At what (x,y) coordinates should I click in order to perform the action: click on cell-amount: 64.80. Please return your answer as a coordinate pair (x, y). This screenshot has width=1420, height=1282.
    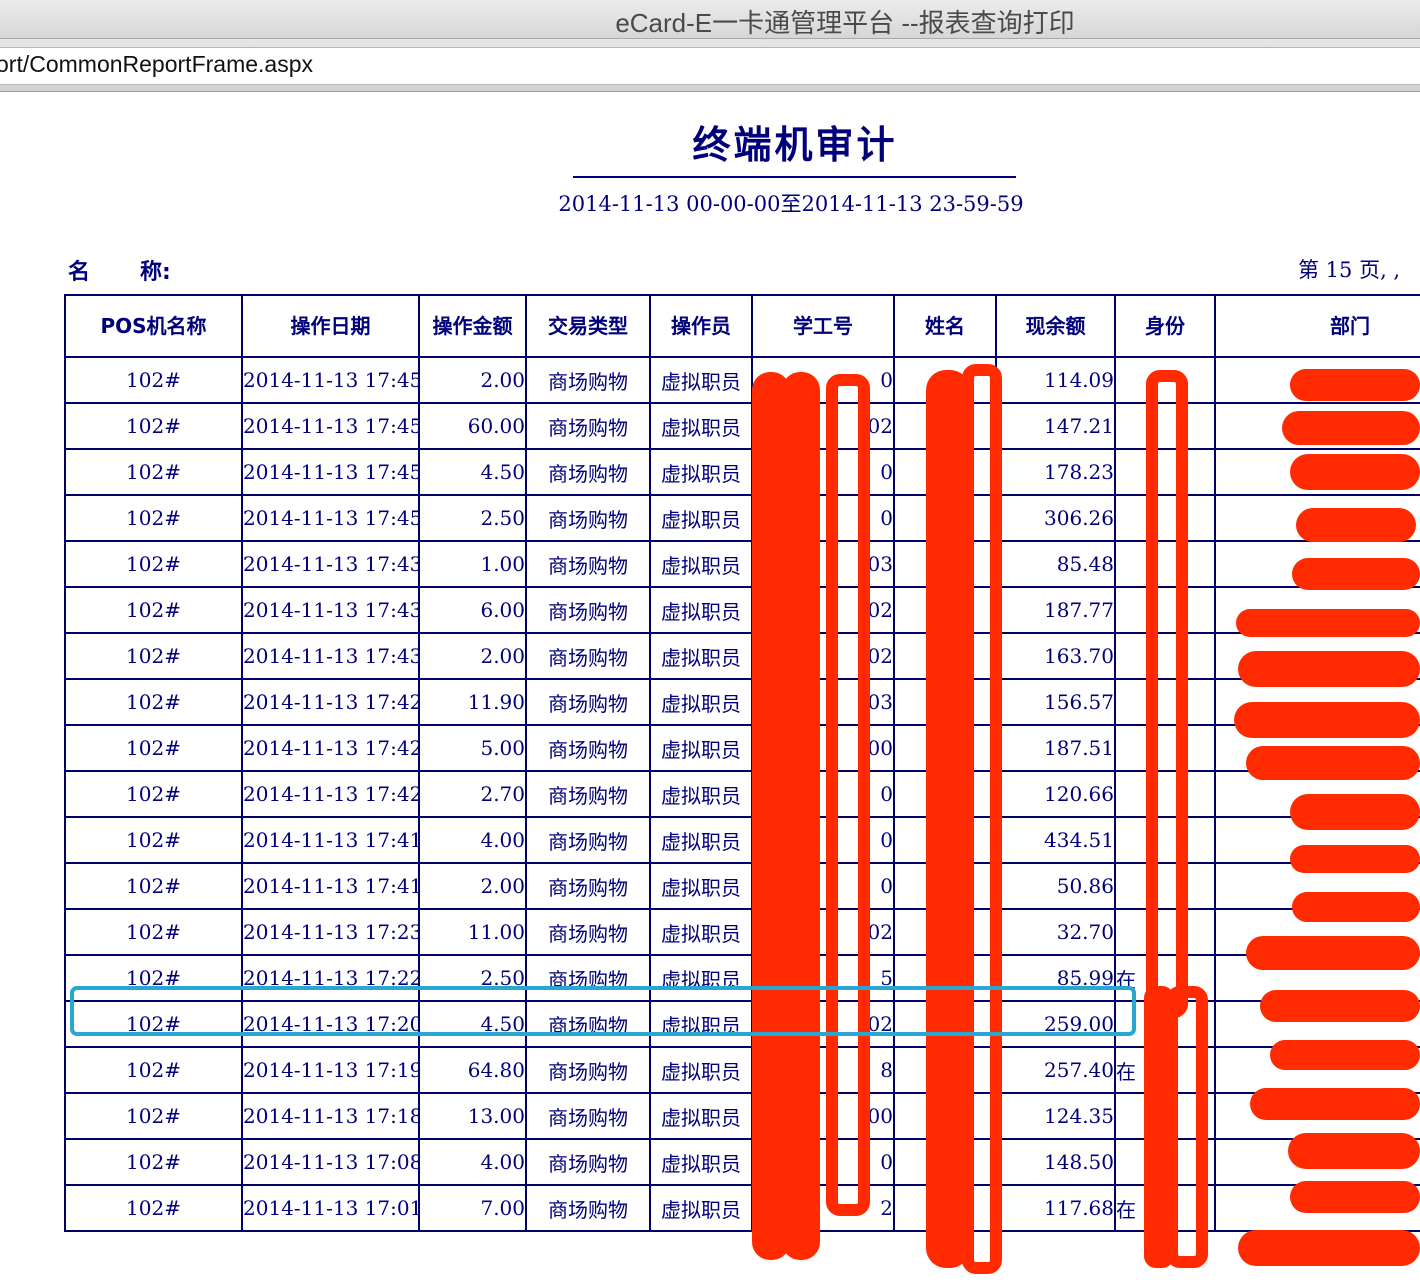
    Looking at the image, I should click on (472, 1070).